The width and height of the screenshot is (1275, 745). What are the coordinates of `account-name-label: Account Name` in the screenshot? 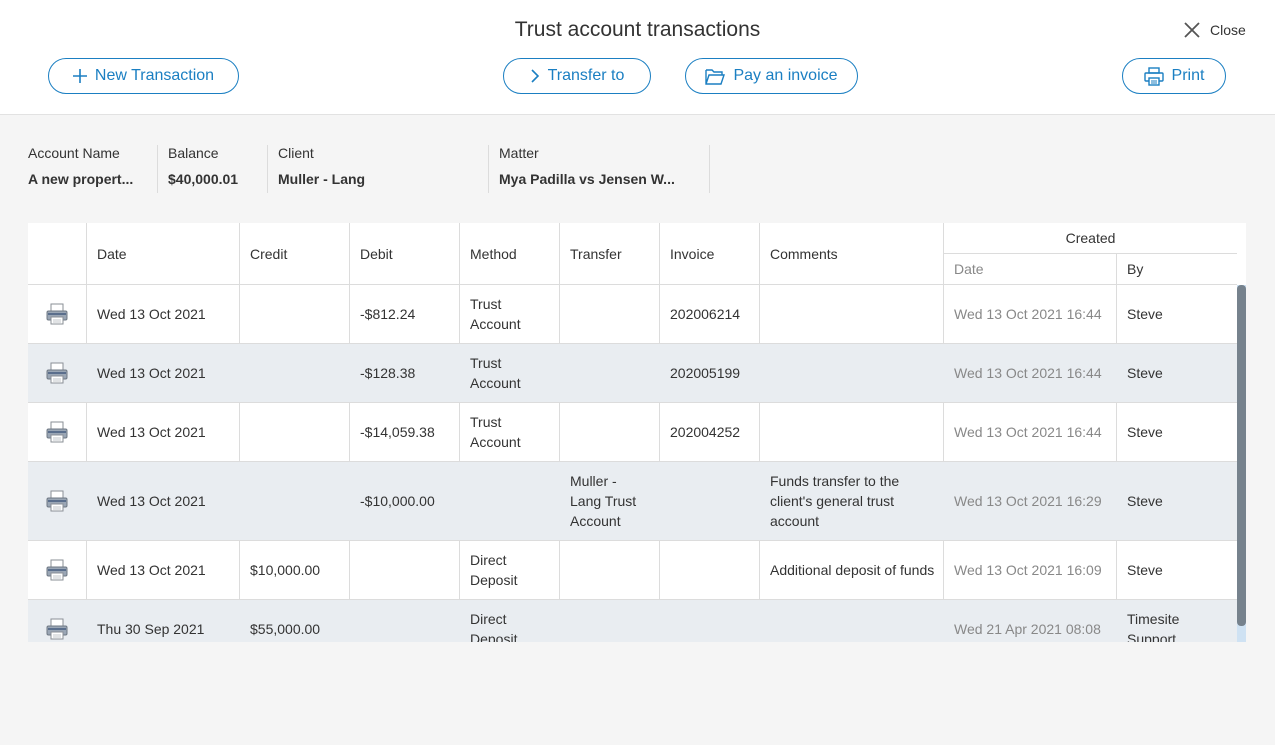 It's located at (74, 153).